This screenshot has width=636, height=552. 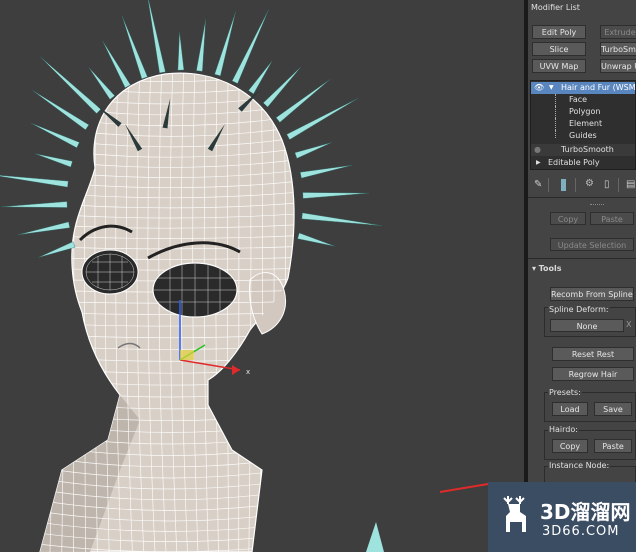 I want to click on gizmo-x-label: x, so click(x=248, y=372).